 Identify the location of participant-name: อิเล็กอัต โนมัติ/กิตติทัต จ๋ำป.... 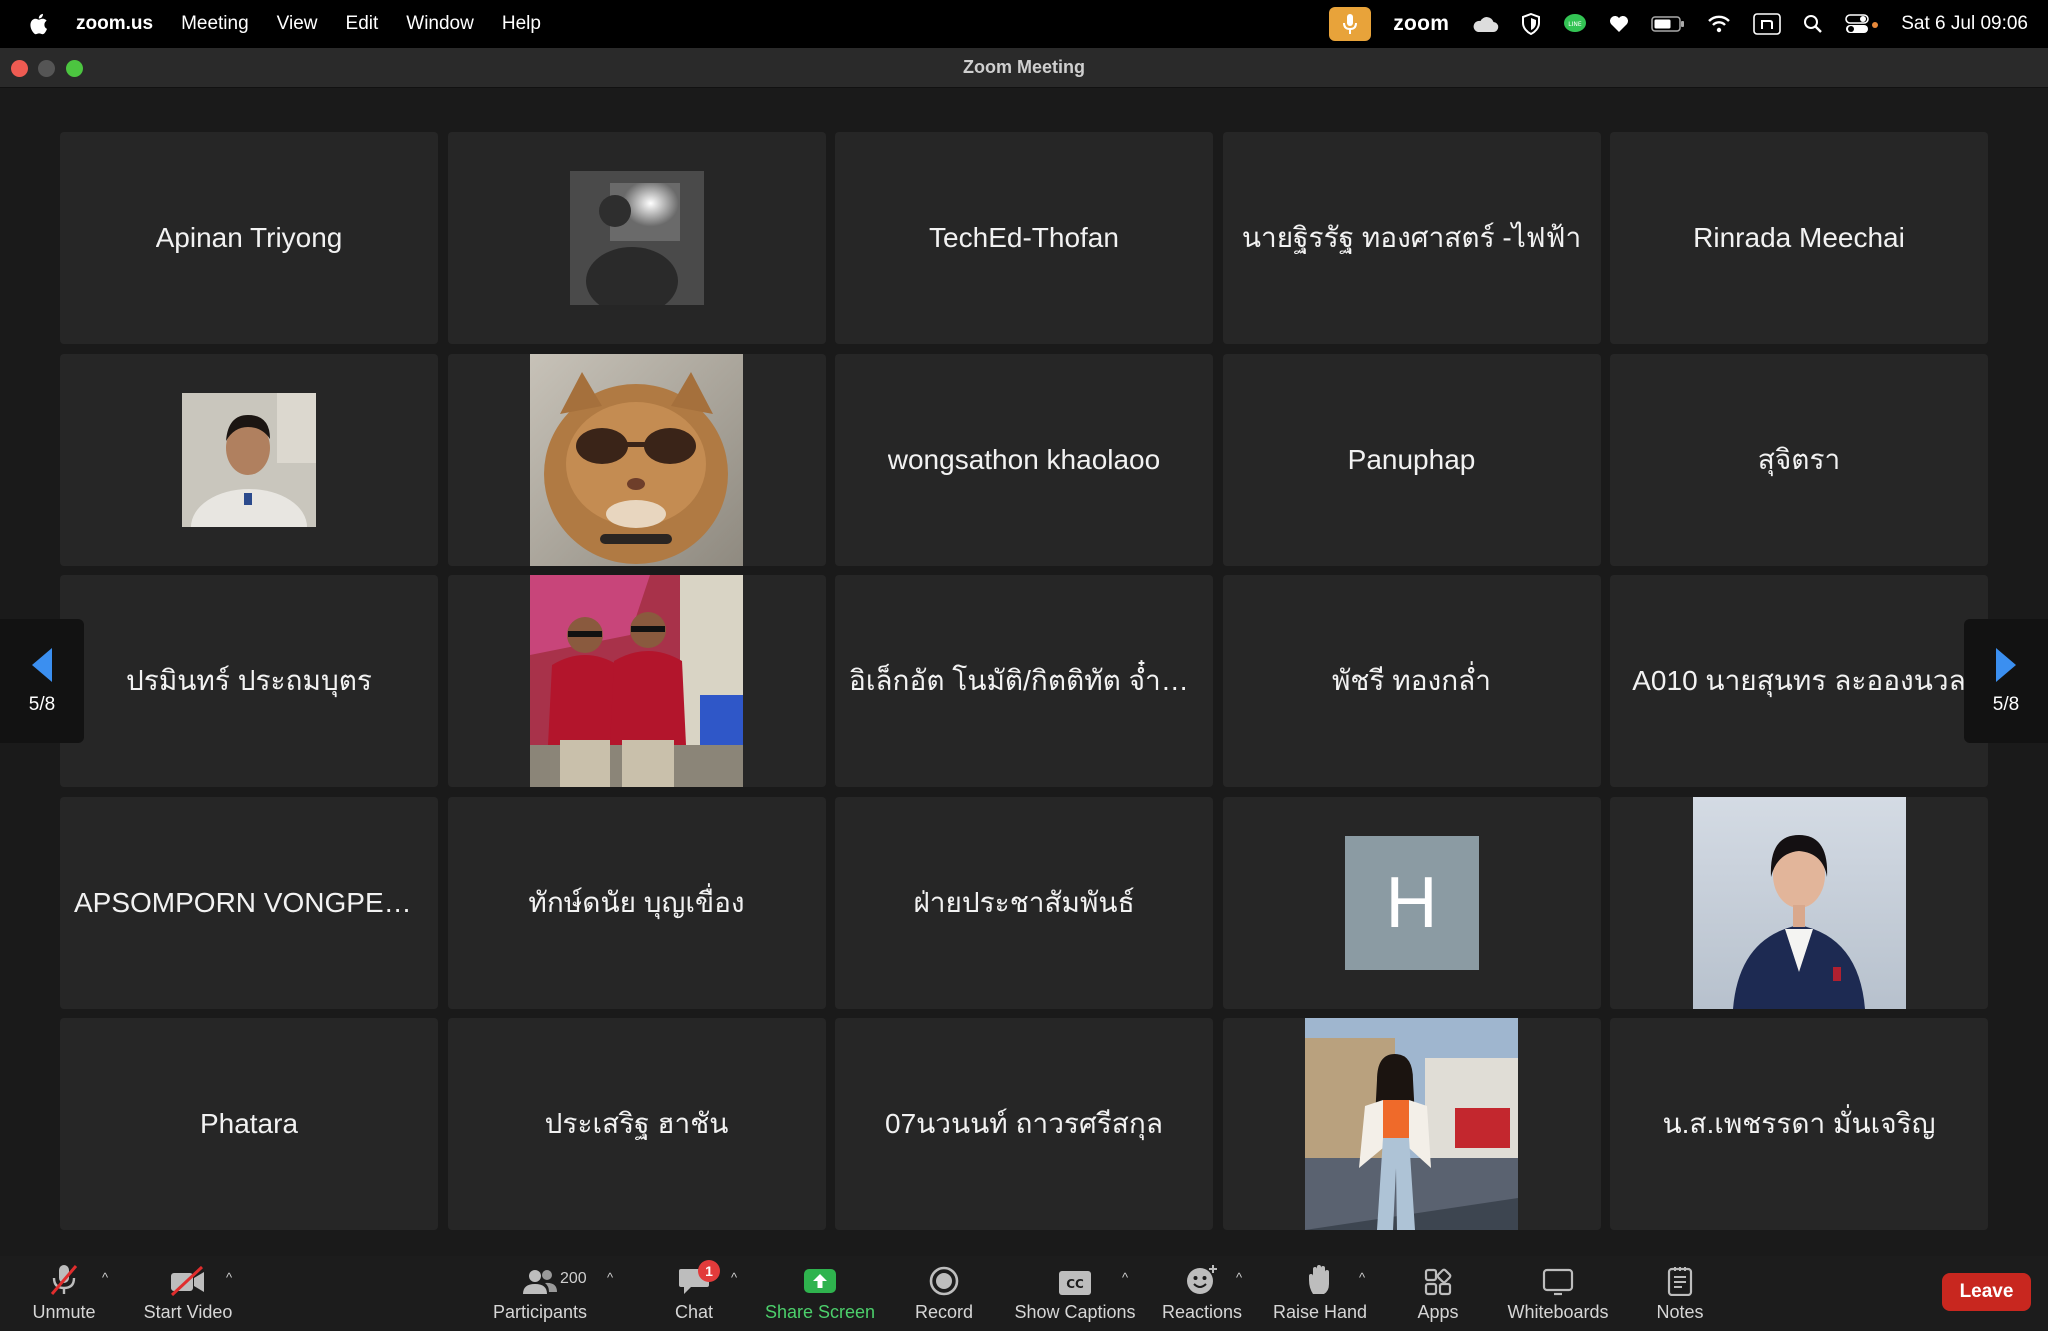
(1024, 680).